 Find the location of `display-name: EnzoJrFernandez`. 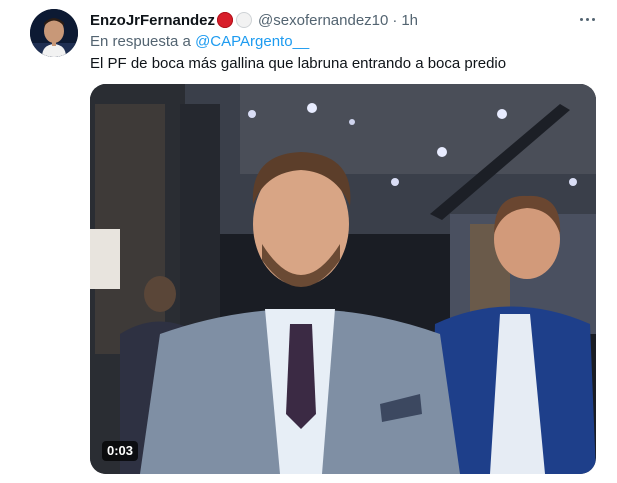

display-name: EnzoJrFernandez is located at coordinates (152, 20).